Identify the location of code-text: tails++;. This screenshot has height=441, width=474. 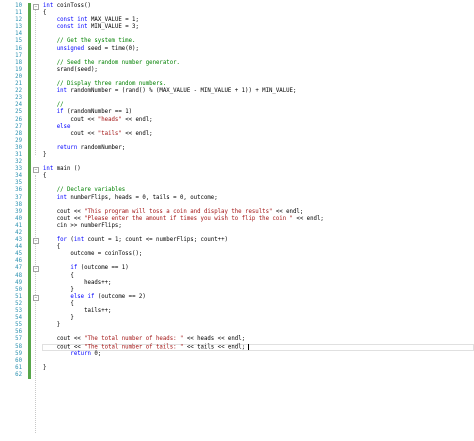
(77, 311).